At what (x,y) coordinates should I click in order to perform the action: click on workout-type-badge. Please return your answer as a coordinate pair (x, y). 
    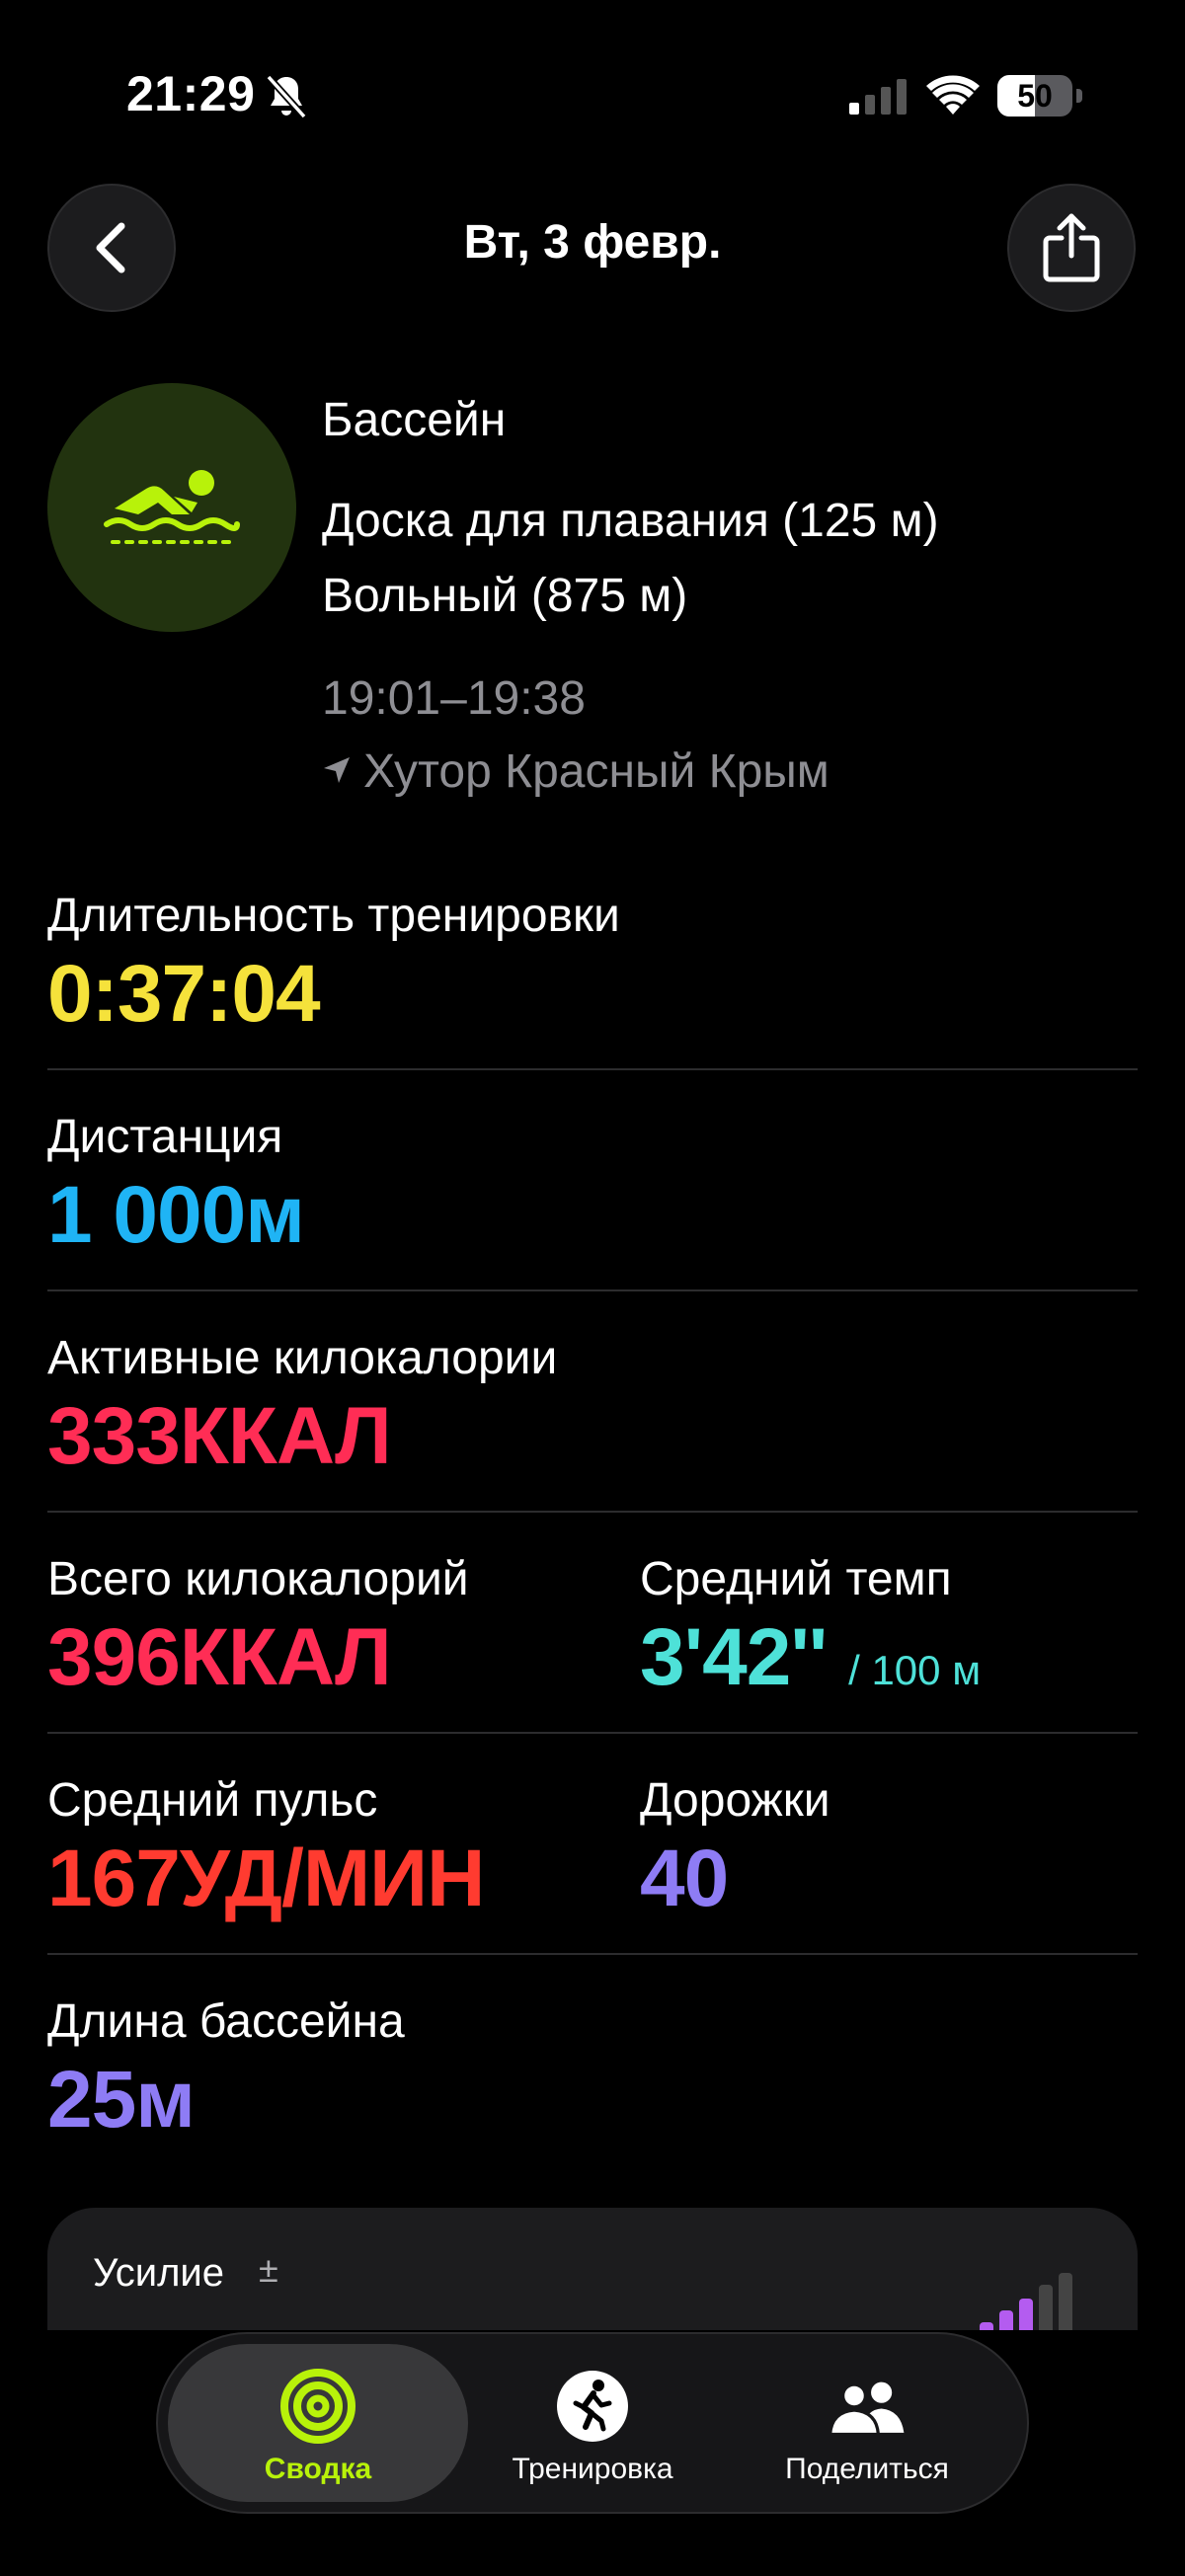
    Looking at the image, I should click on (171, 507).